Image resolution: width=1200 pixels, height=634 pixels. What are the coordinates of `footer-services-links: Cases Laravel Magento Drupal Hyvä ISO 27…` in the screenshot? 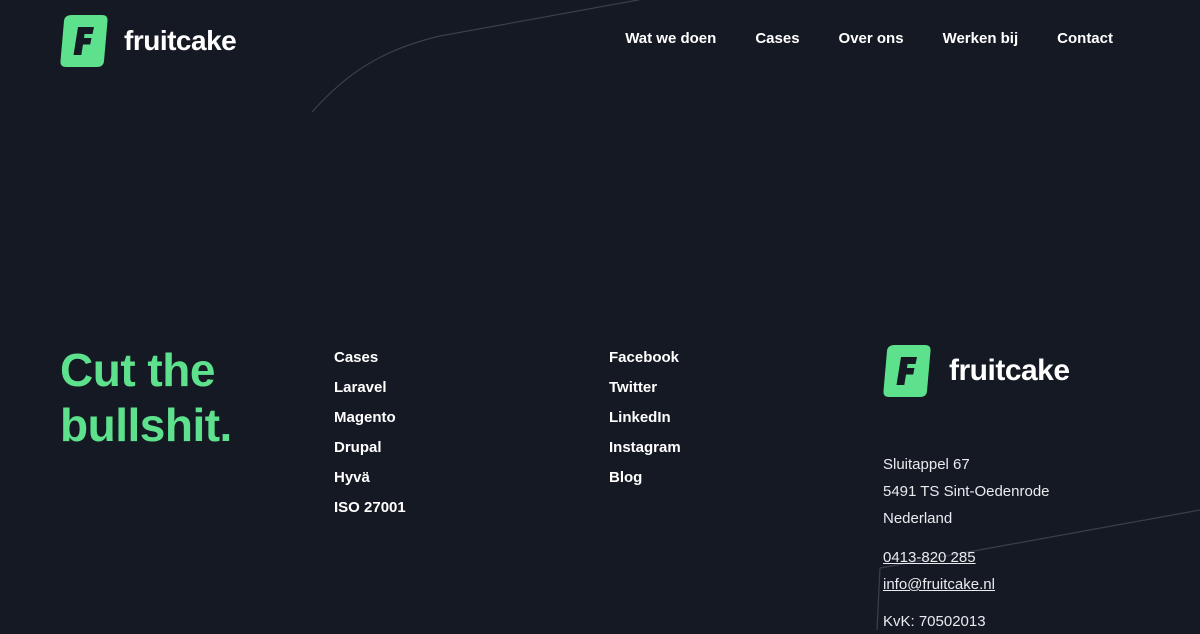 It's located at (370, 438).